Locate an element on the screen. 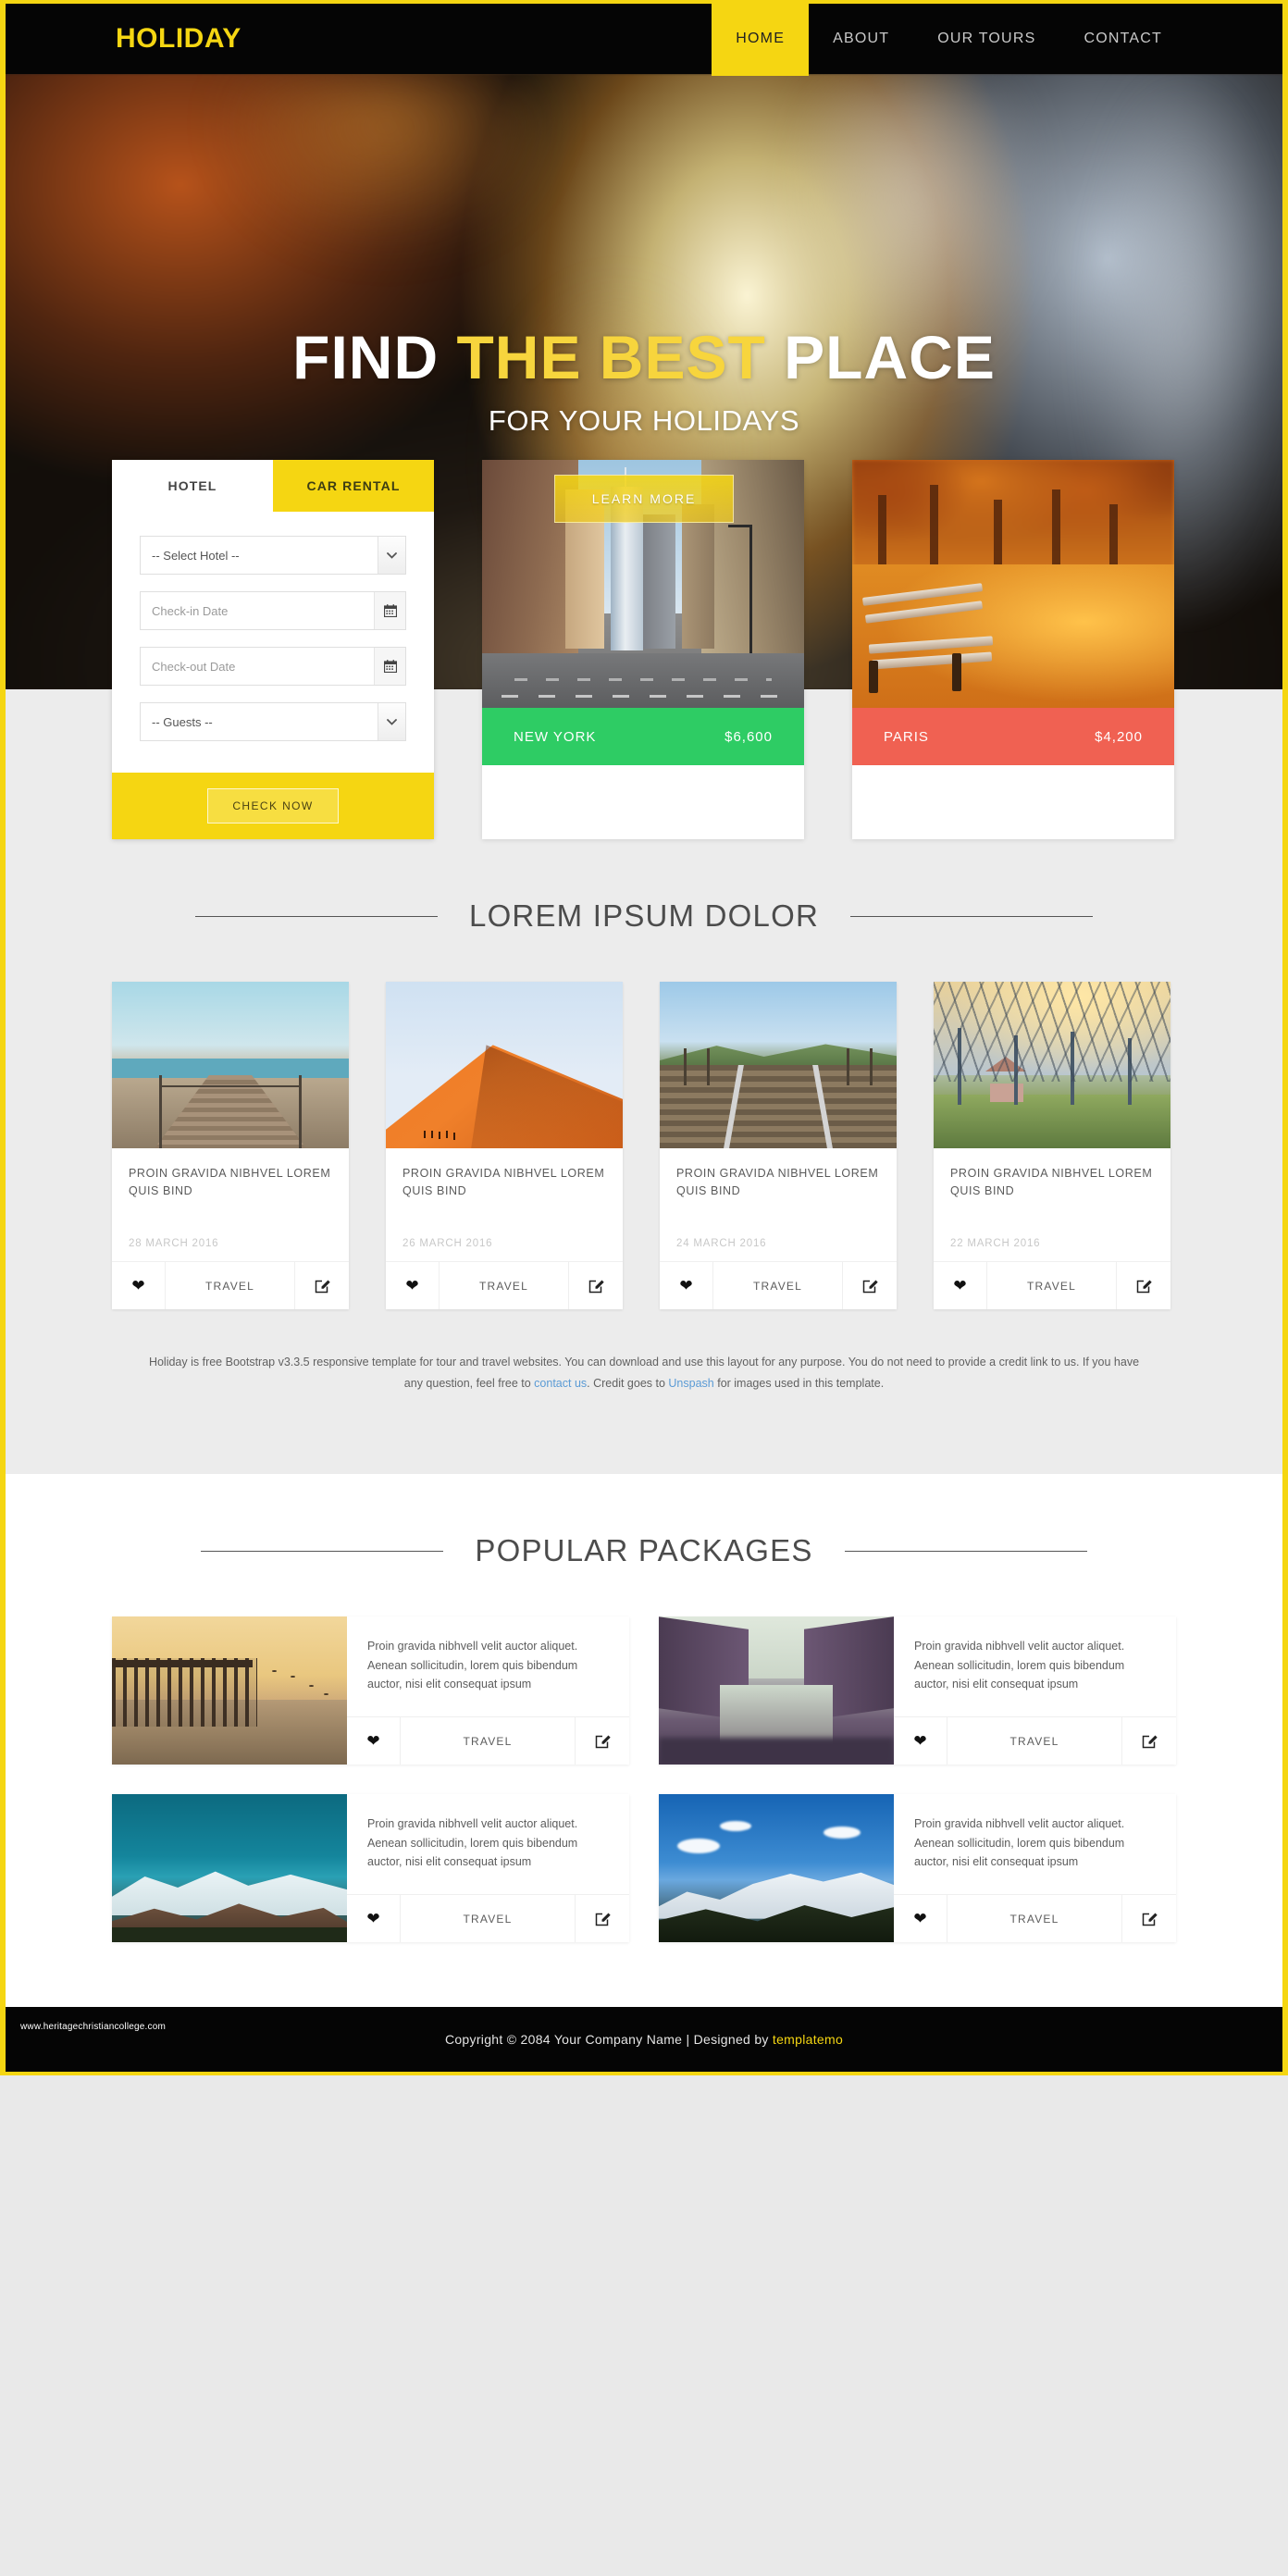 This screenshot has width=1288, height=2576. wooden-boardwalk-pier-image is located at coordinates (230, 1065).